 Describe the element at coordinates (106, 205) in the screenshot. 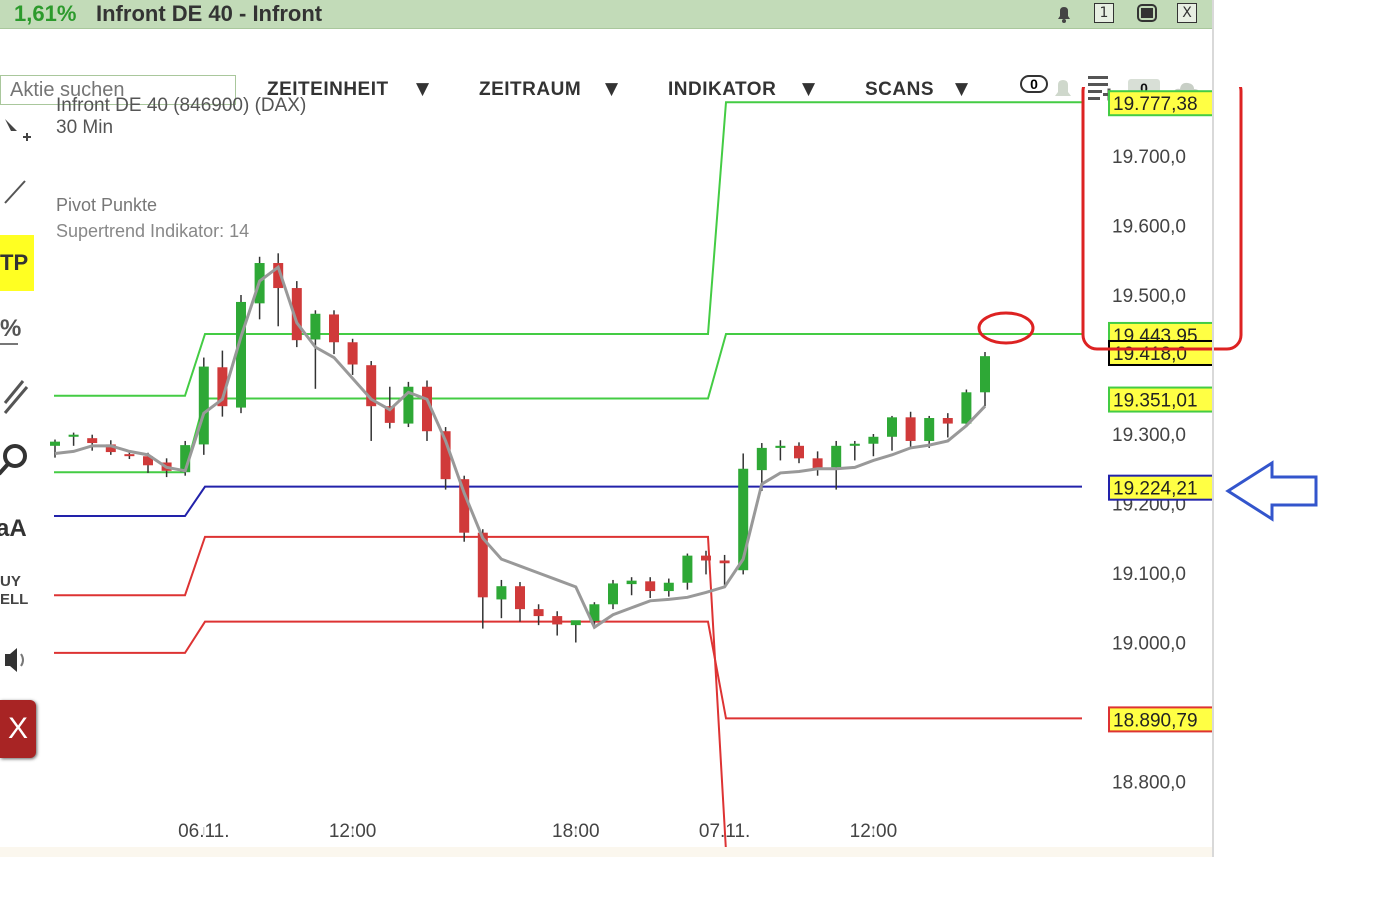

I see `indicator-pivot-label: Pivot Punkte` at that location.